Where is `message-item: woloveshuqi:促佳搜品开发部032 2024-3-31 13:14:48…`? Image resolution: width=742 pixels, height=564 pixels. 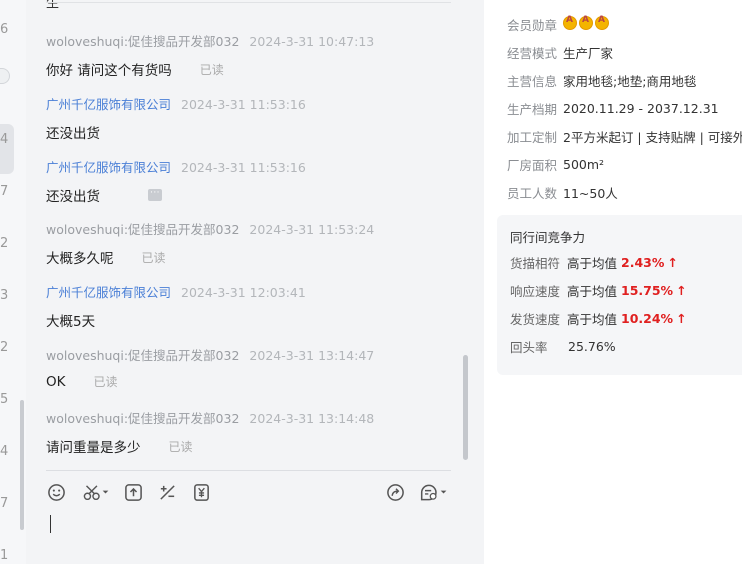 message-item: woloveshuqi:促佳搜品开发部032 2024-3-31 13:14:48… is located at coordinates (210, 432).